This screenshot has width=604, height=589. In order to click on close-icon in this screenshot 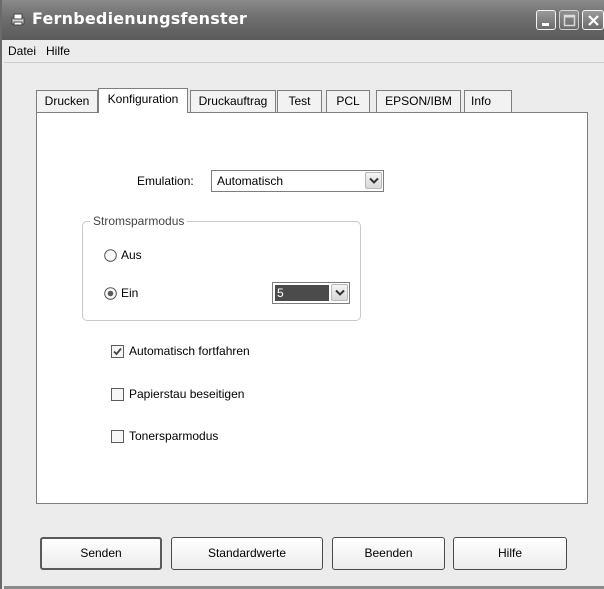, I will do `click(593, 20)`.